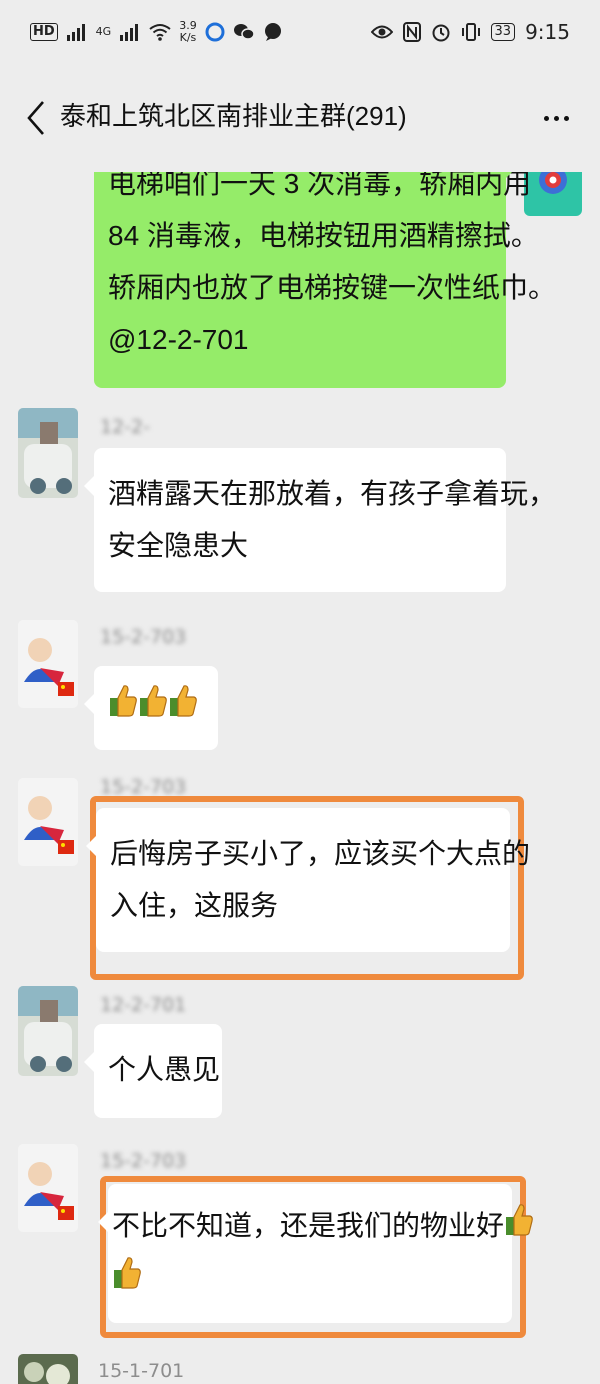 Image resolution: width=600 pixels, height=1384 pixels. What do you see at coordinates (273, 32) in the screenshot?
I see `message-icon` at bounding box center [273, 32].